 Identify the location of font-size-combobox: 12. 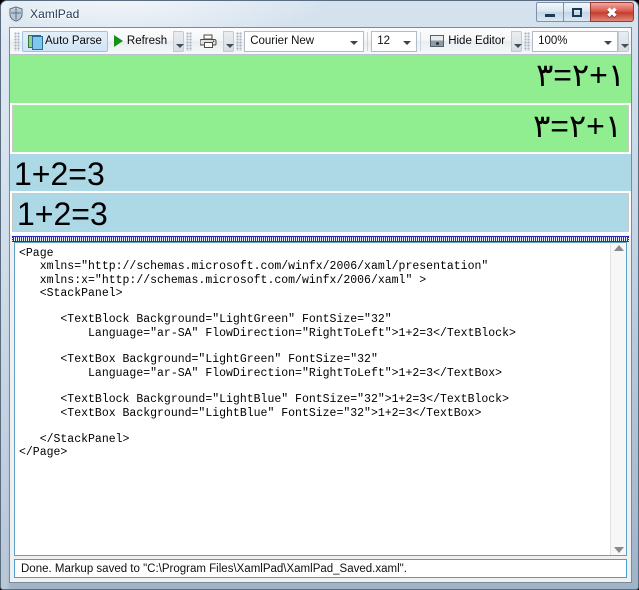
(394, 41).